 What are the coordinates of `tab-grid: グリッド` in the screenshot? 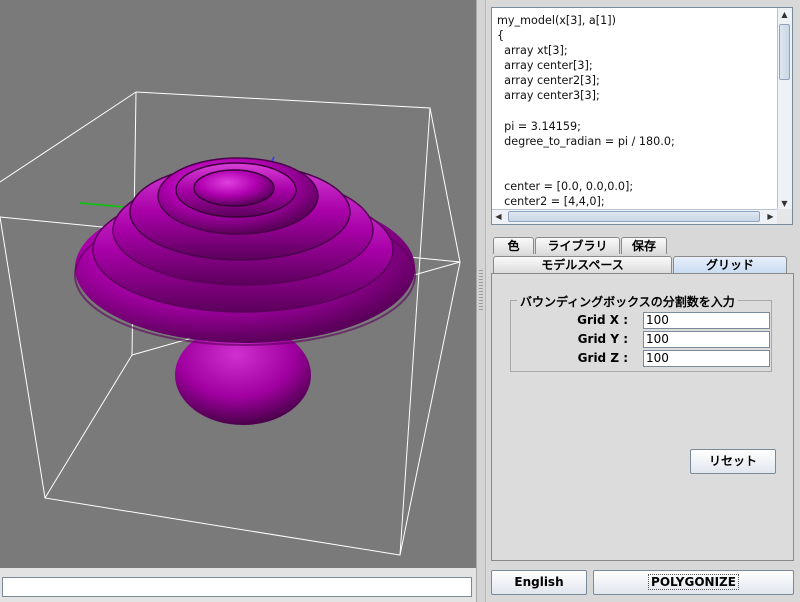 It's located at (730, 264).